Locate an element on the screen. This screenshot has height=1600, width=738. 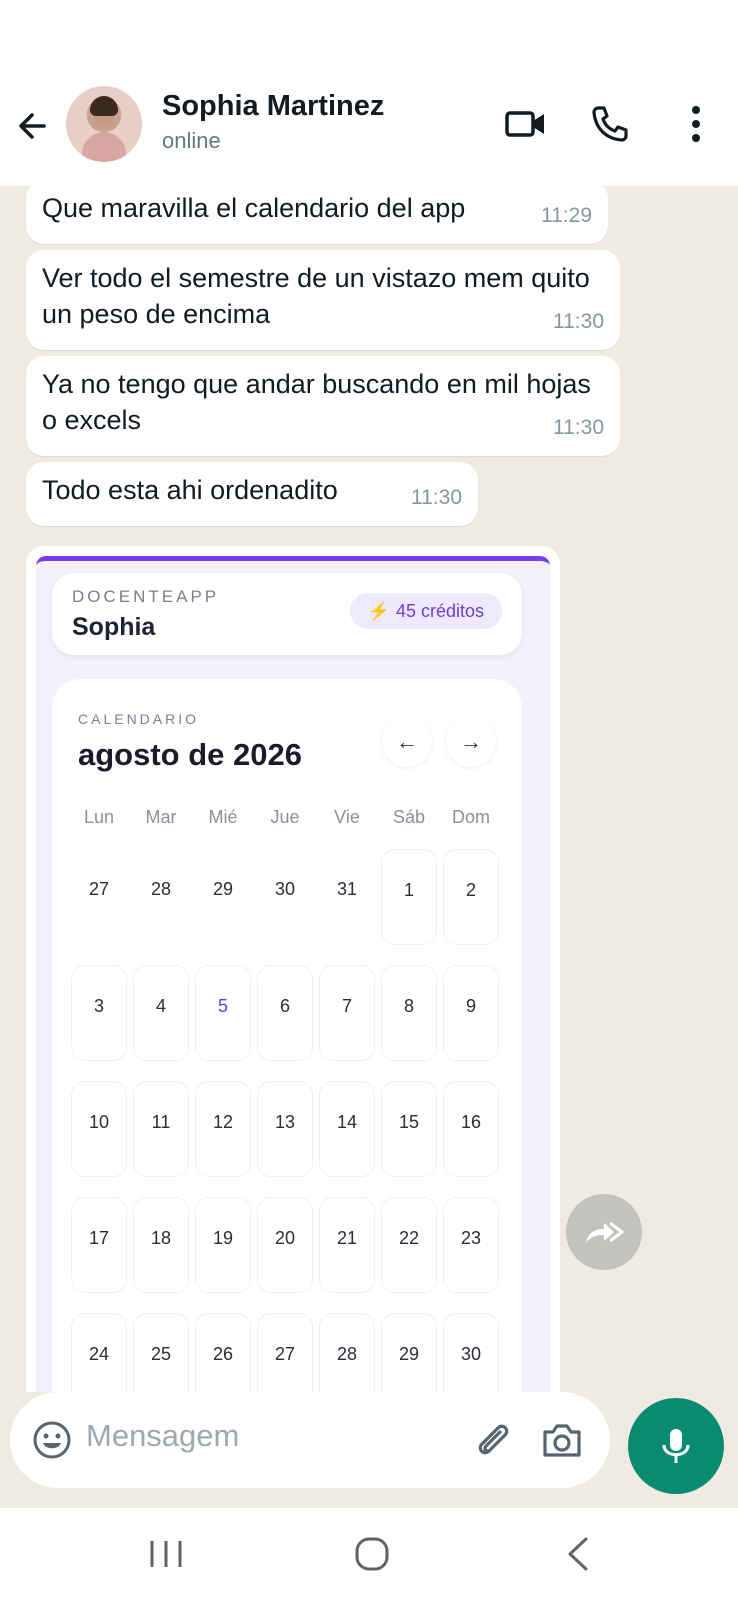
calendar-month: agosto de 2026 is located at coordinates (190, 754).